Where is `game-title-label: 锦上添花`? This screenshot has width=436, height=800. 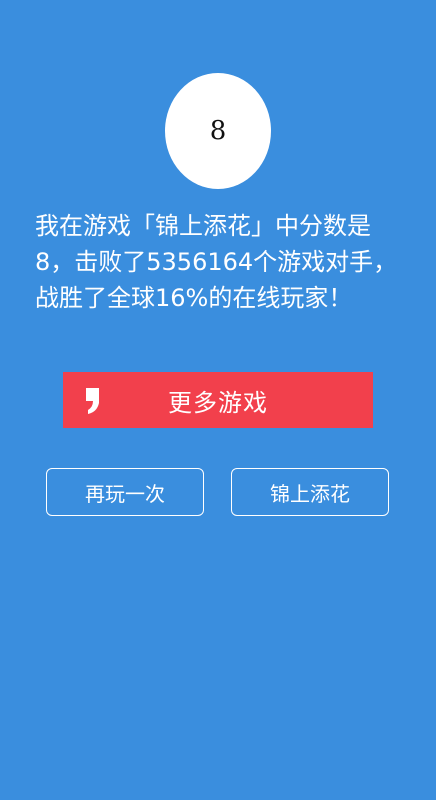
game-title-label: 锦上添花 is located at coordinates (310, 493).